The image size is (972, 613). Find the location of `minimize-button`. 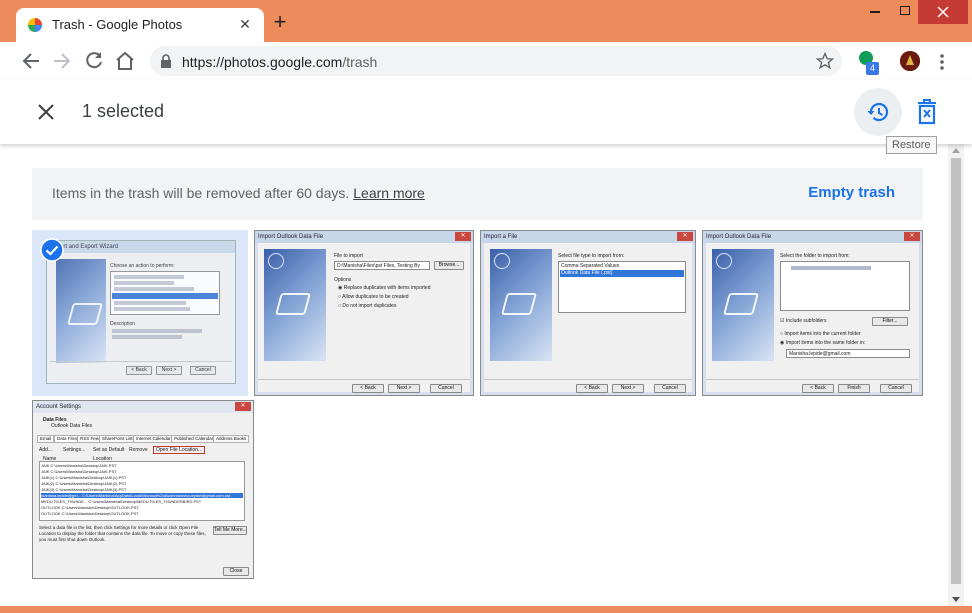

minimize-button is located at coordinates (875, 12).